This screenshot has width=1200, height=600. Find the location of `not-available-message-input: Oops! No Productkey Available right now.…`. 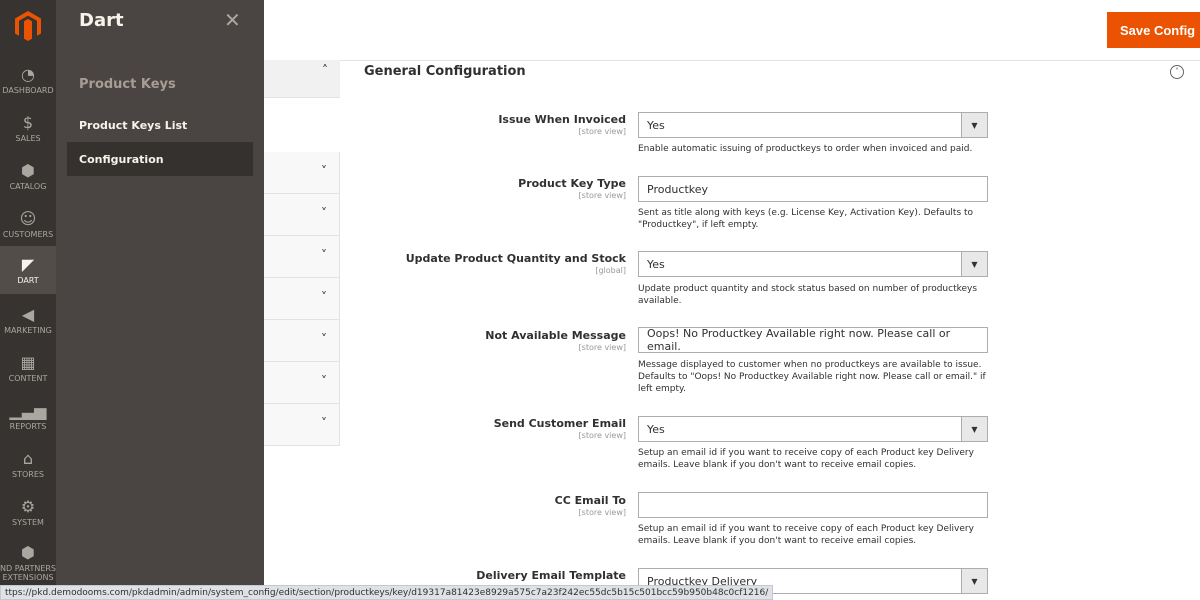

not-available-message-input: Oops! No Productkey Available right now.… is located at coordinates (813, 340).